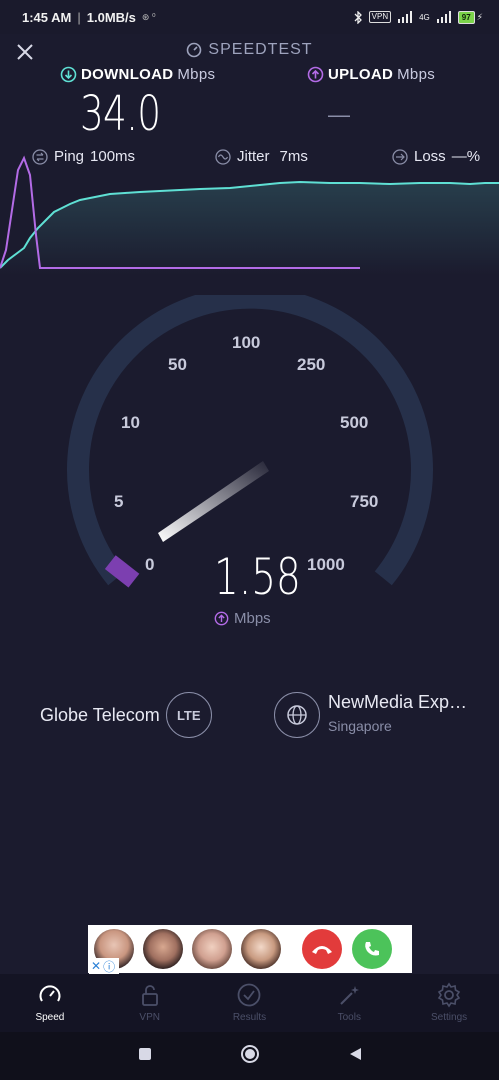 This screenshot has height=1080, width=499. What do you see at coordinates (188, 715) in the screenshot?
I see `lte-badge: LTE` at bounding box center [188, 715].